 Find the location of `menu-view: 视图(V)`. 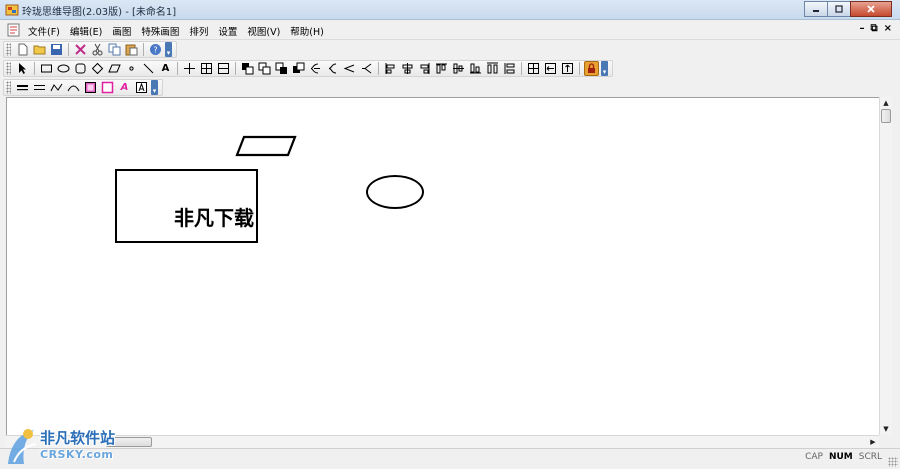

menu-view: 视图(V) is located at coordinates (263, 31).